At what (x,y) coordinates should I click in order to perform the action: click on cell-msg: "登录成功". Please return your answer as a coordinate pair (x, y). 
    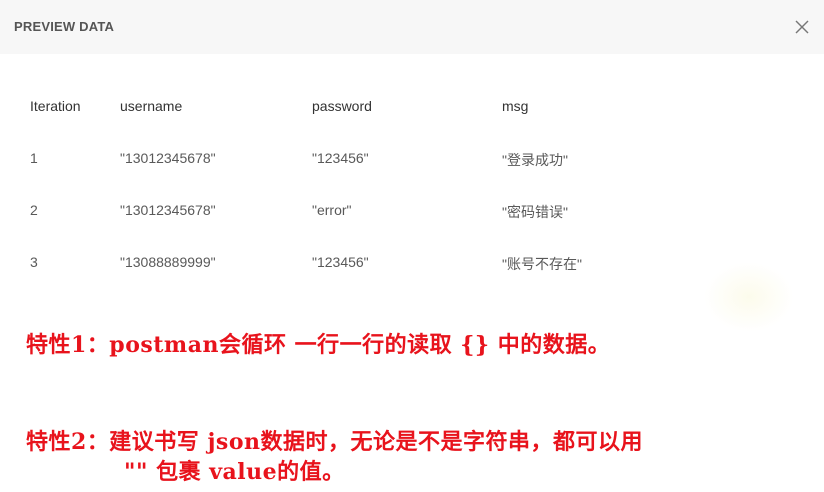
    Looking at the image, I should click on (535, 160).